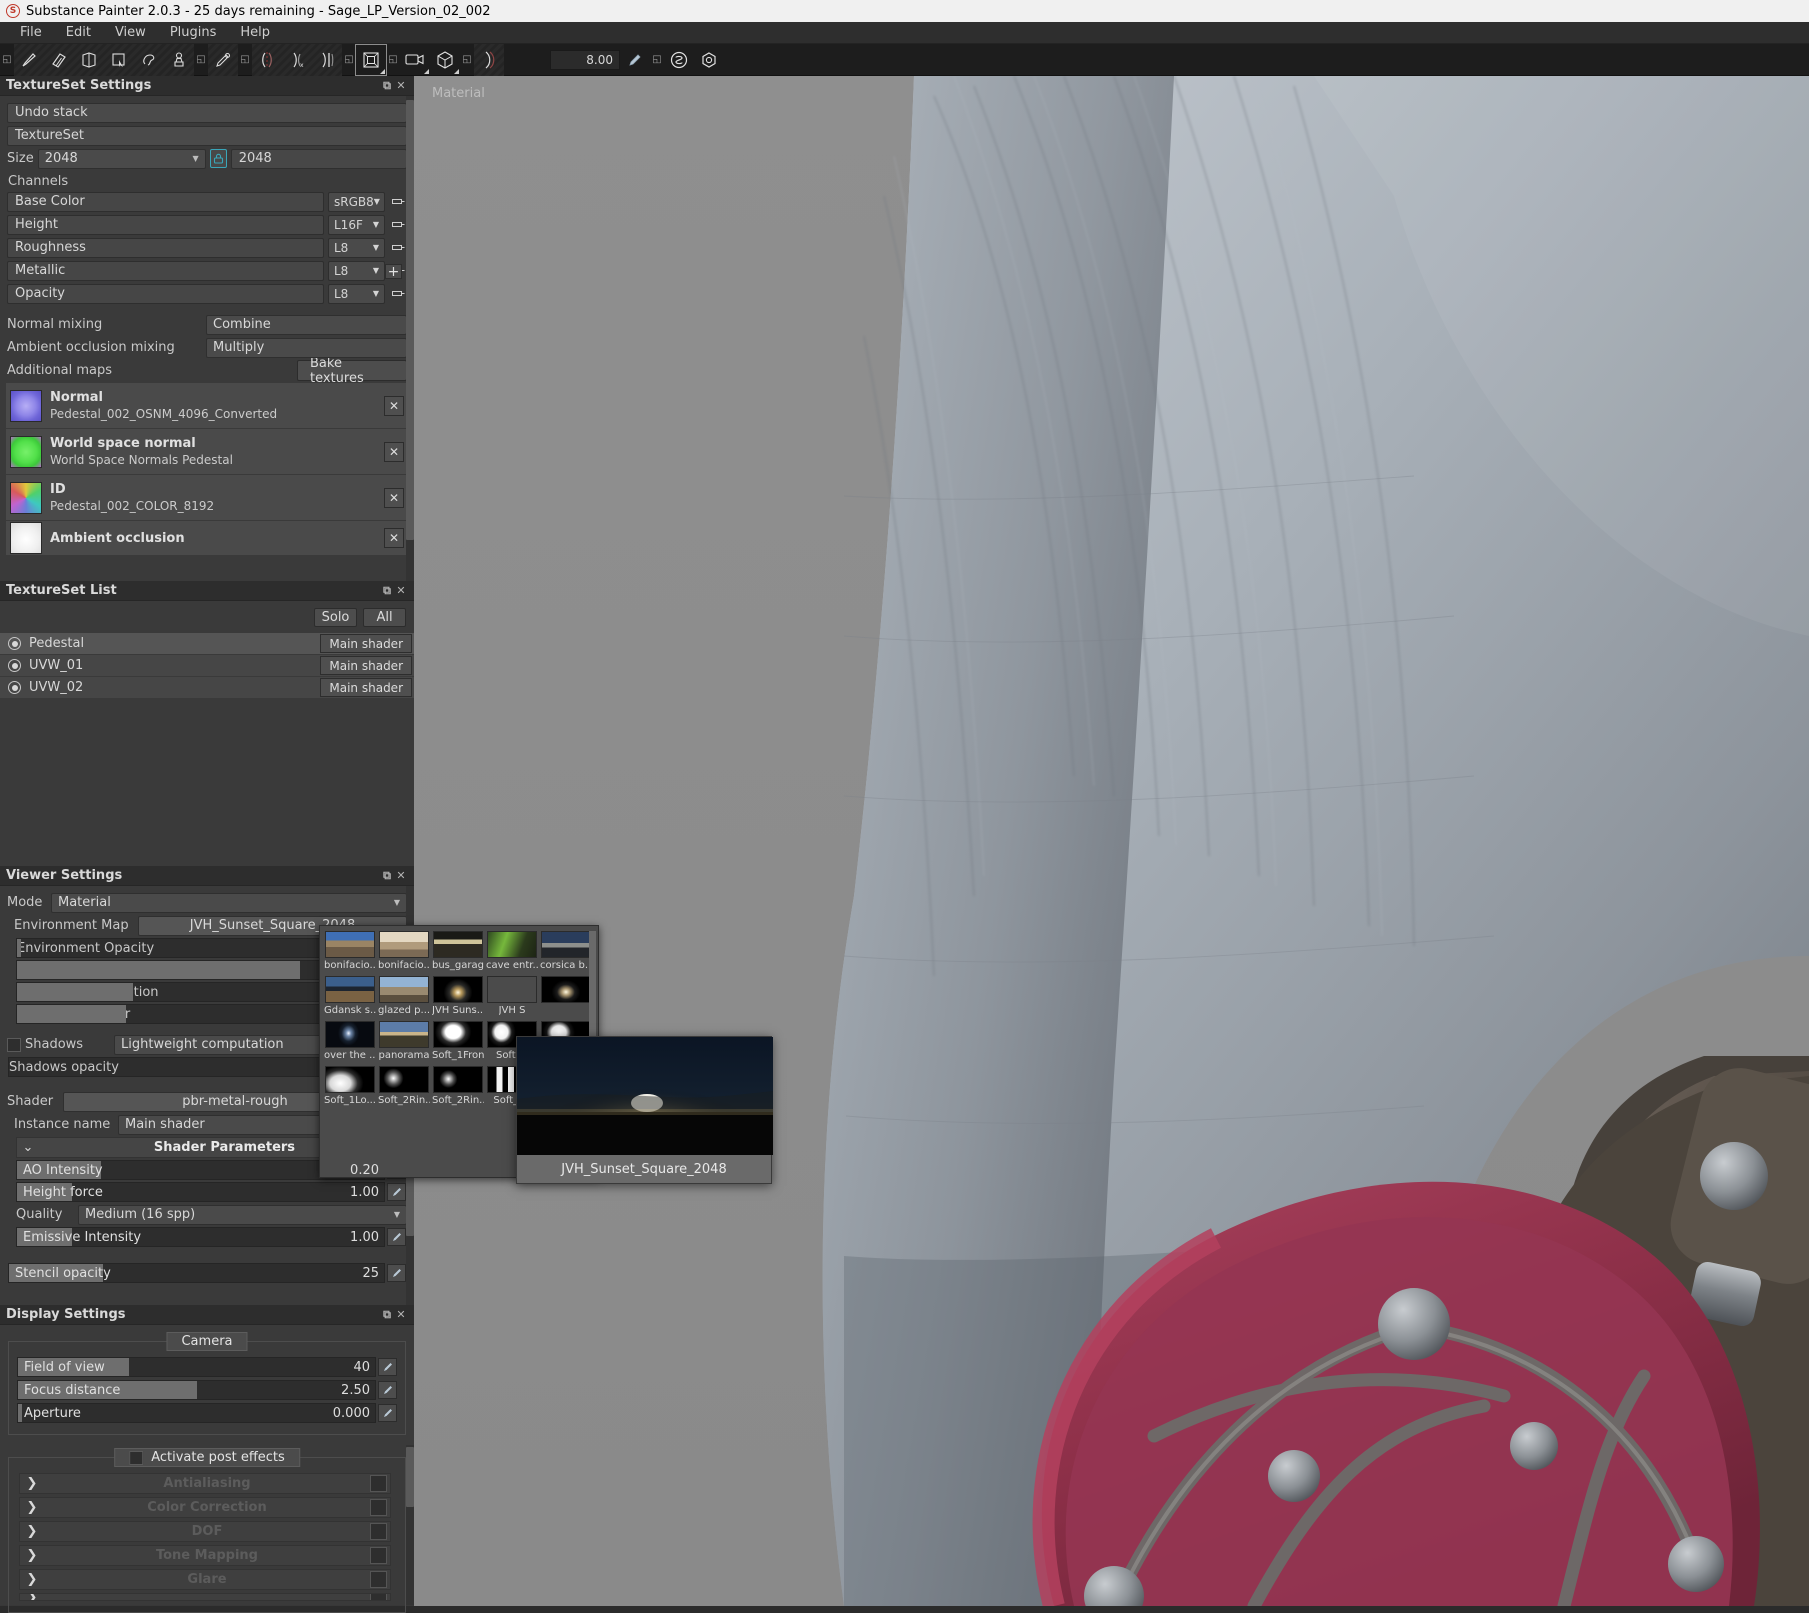 This screenshot has width=1809, height=1613. What do you see at coordinates (245, 60) in the screenshot?
I see `toolbar-expand-icon-3: ◱` at bounding box center [245, 60].